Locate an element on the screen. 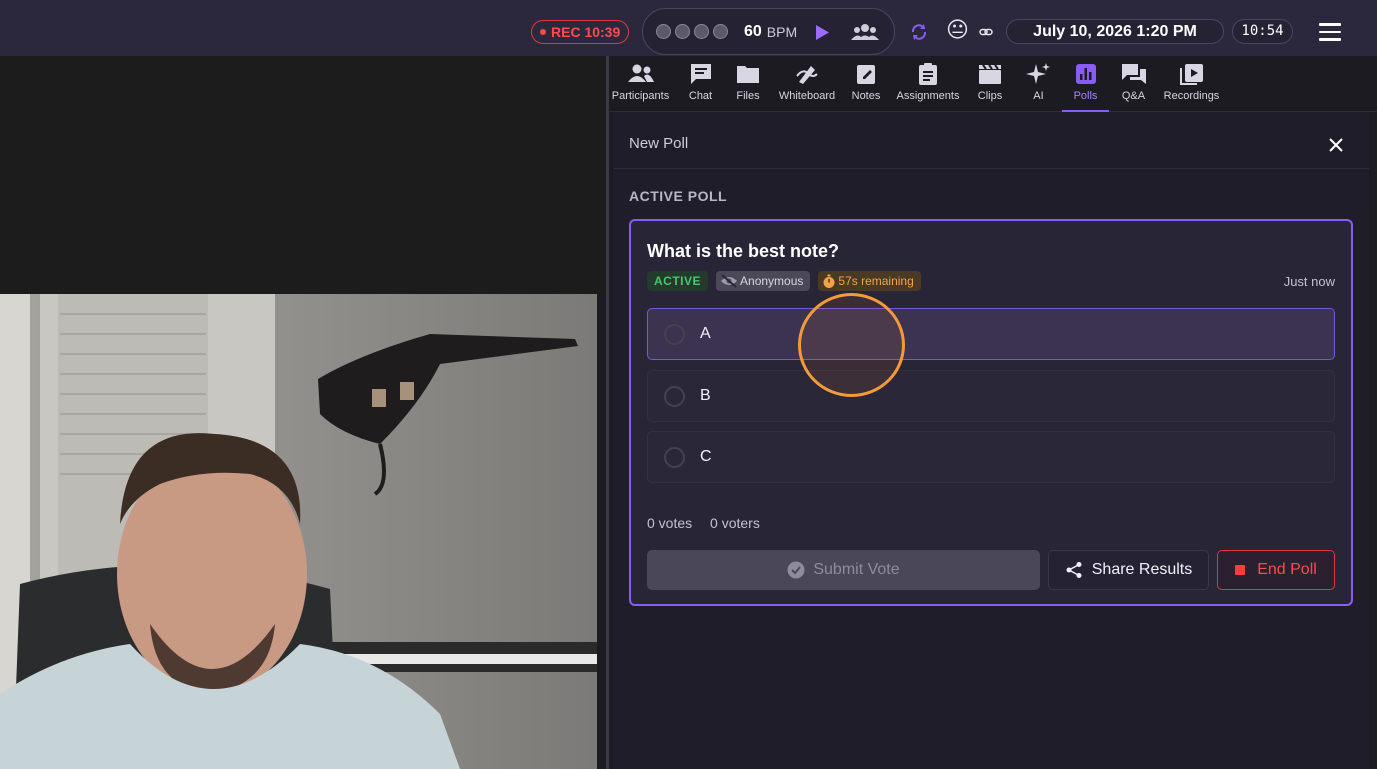 This screenshot has height=769, width=1377. poll-question: What is the best note? is located at coordinates (743, 251).